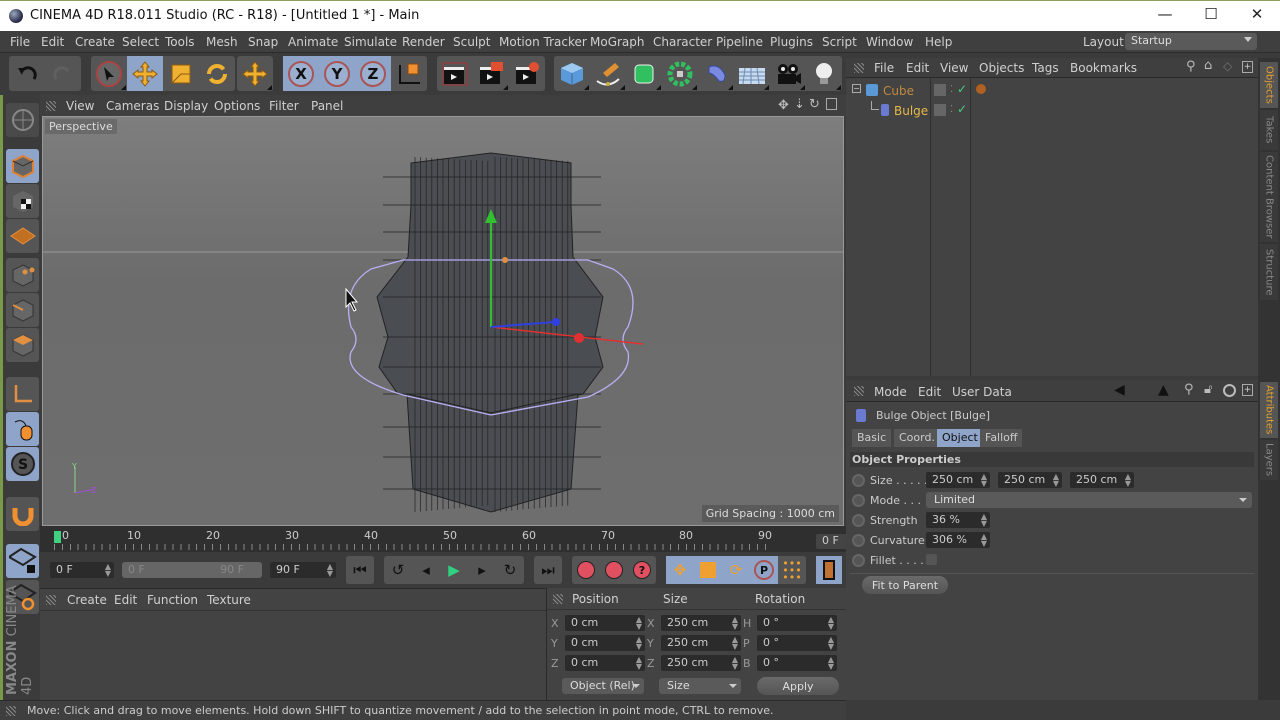 The height and width of the screenshot is (720, 1280). I want to click on menu-mesh: Mesh, so click(222, 42).